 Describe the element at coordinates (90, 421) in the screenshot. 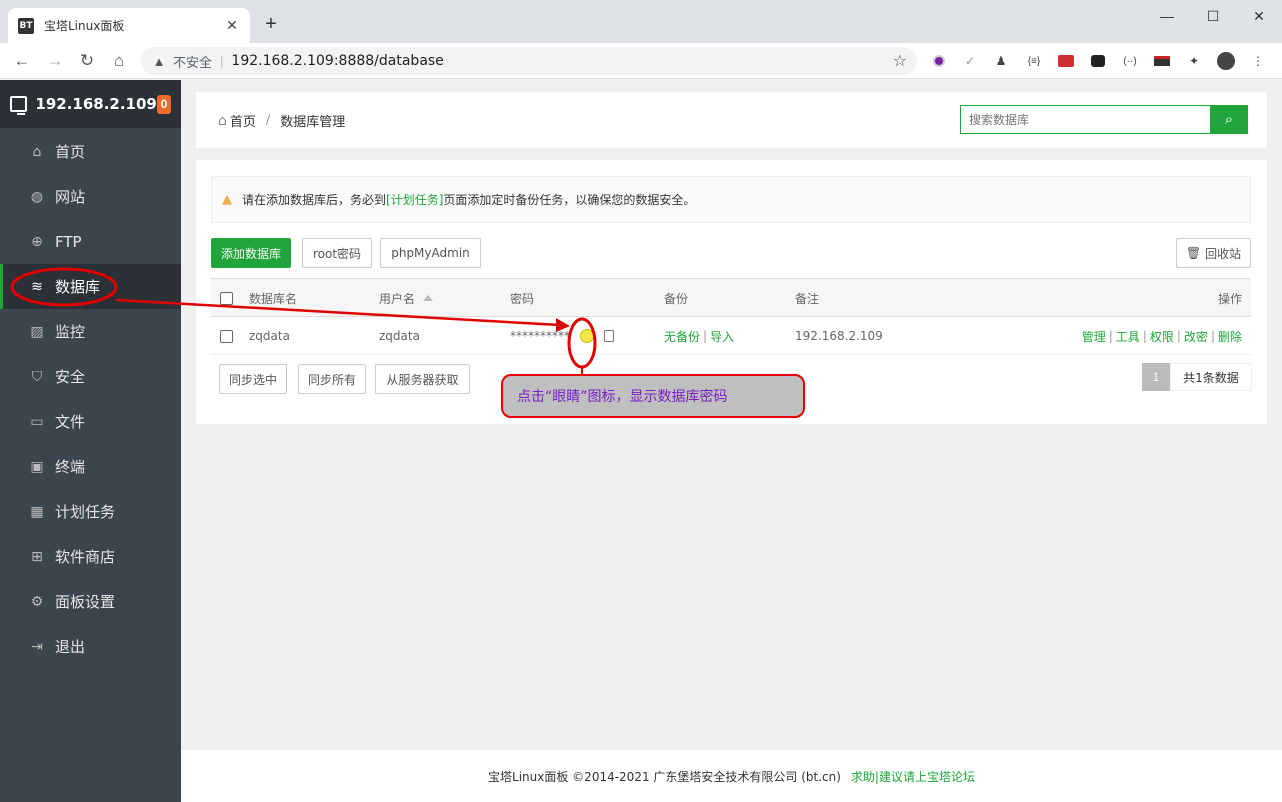

I see `sidebar-item-files: ▭ 文件` at that location.